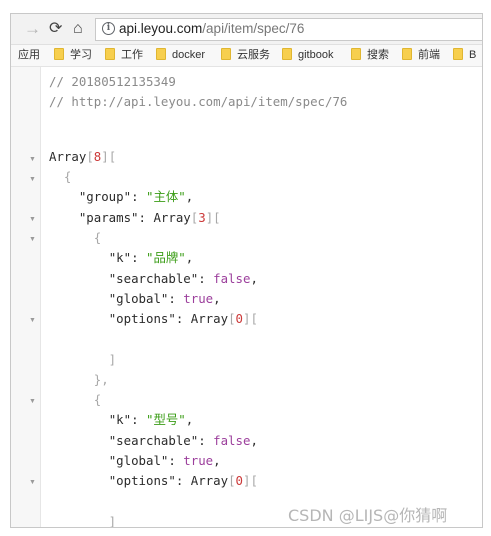 The width and height of the screenshot is (491, 536). I want to click on bookmark-folder-gitbook: gitbook, so click(307, 55).